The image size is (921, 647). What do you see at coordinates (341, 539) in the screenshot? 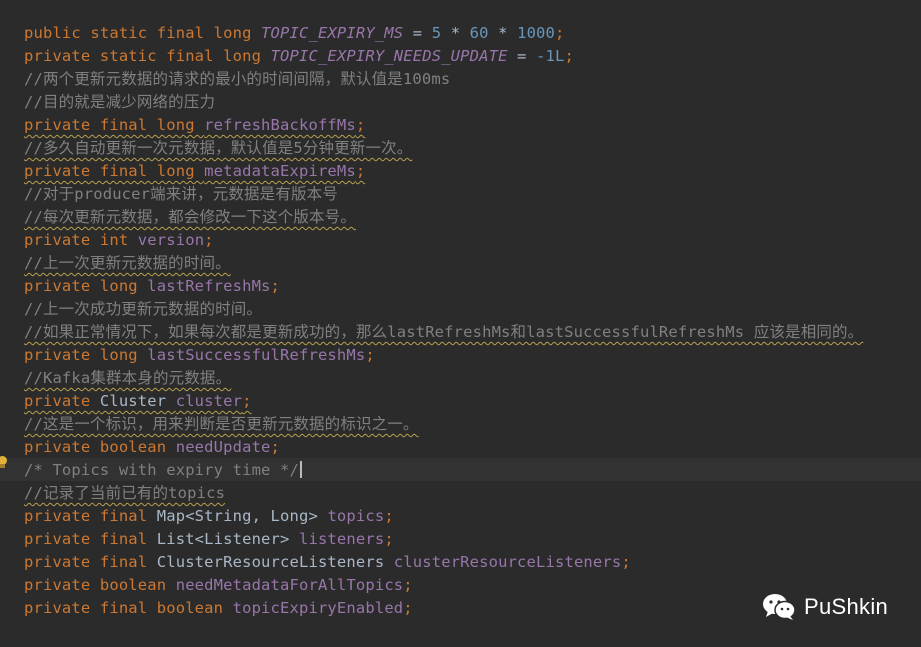
I see `code-token: listeners` at bounding box center [341, 539].